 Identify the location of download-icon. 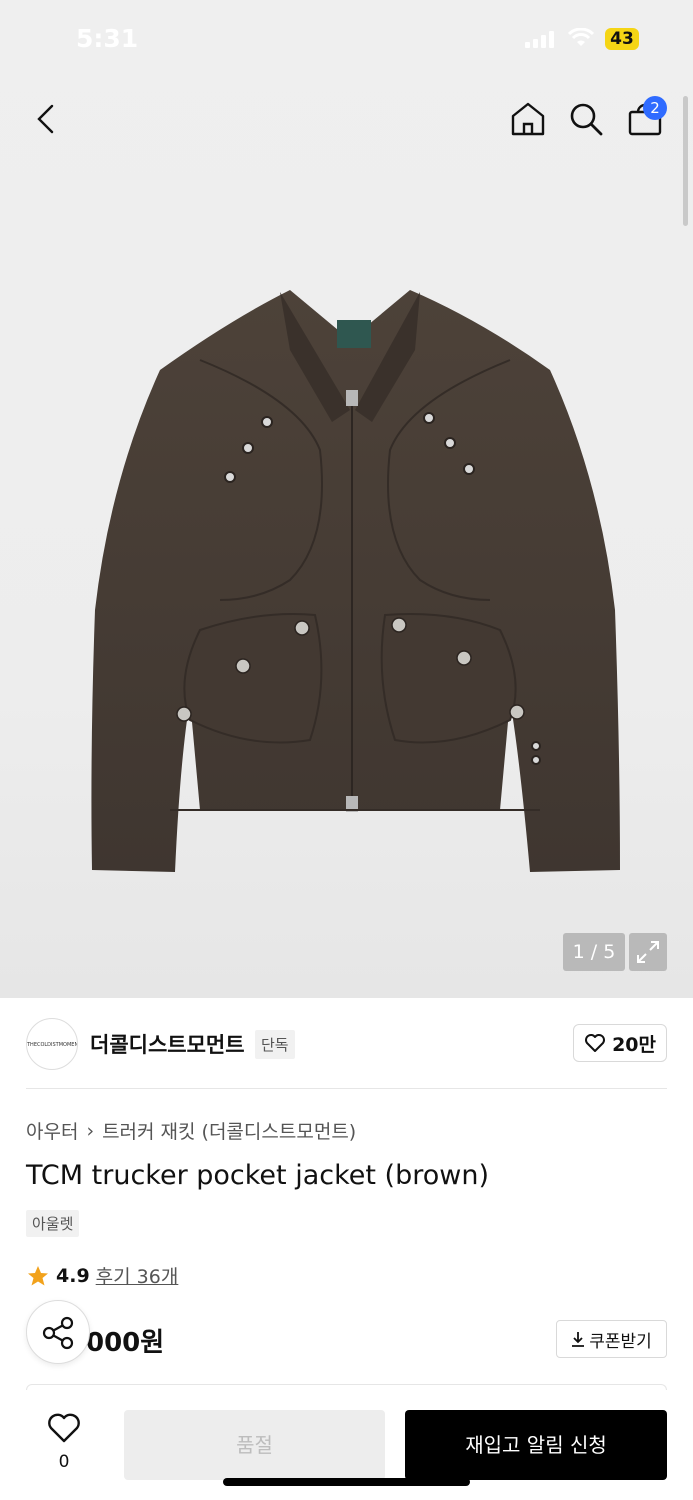
(578, 1339).